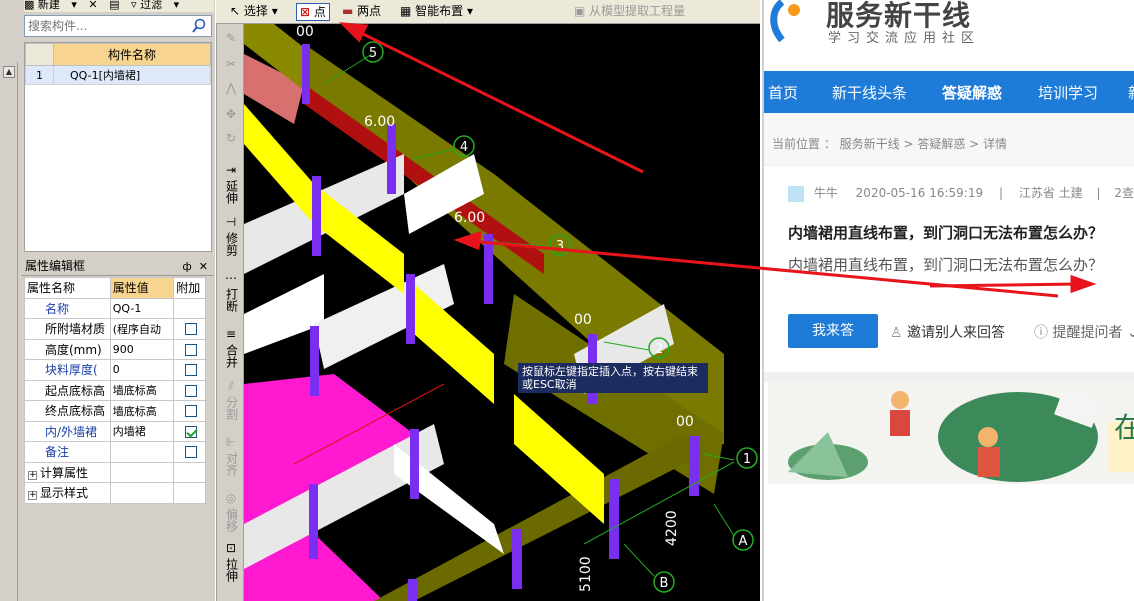 Image resolution: width=1134 pixels, height=601 pixels. I want to click on row-num-header, so click(39, 54).